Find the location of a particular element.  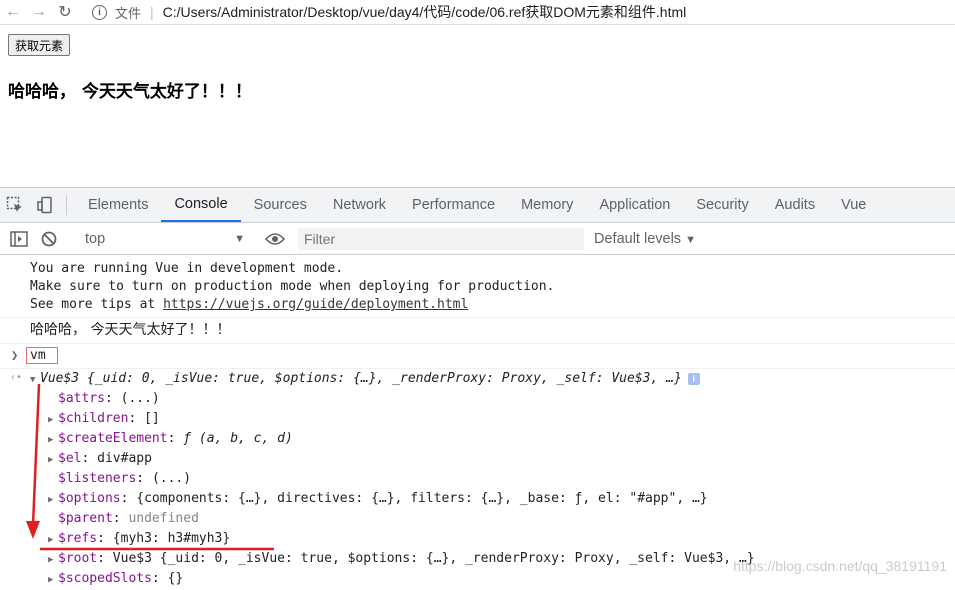

property-key: $el is located at coordinates (70, 458).